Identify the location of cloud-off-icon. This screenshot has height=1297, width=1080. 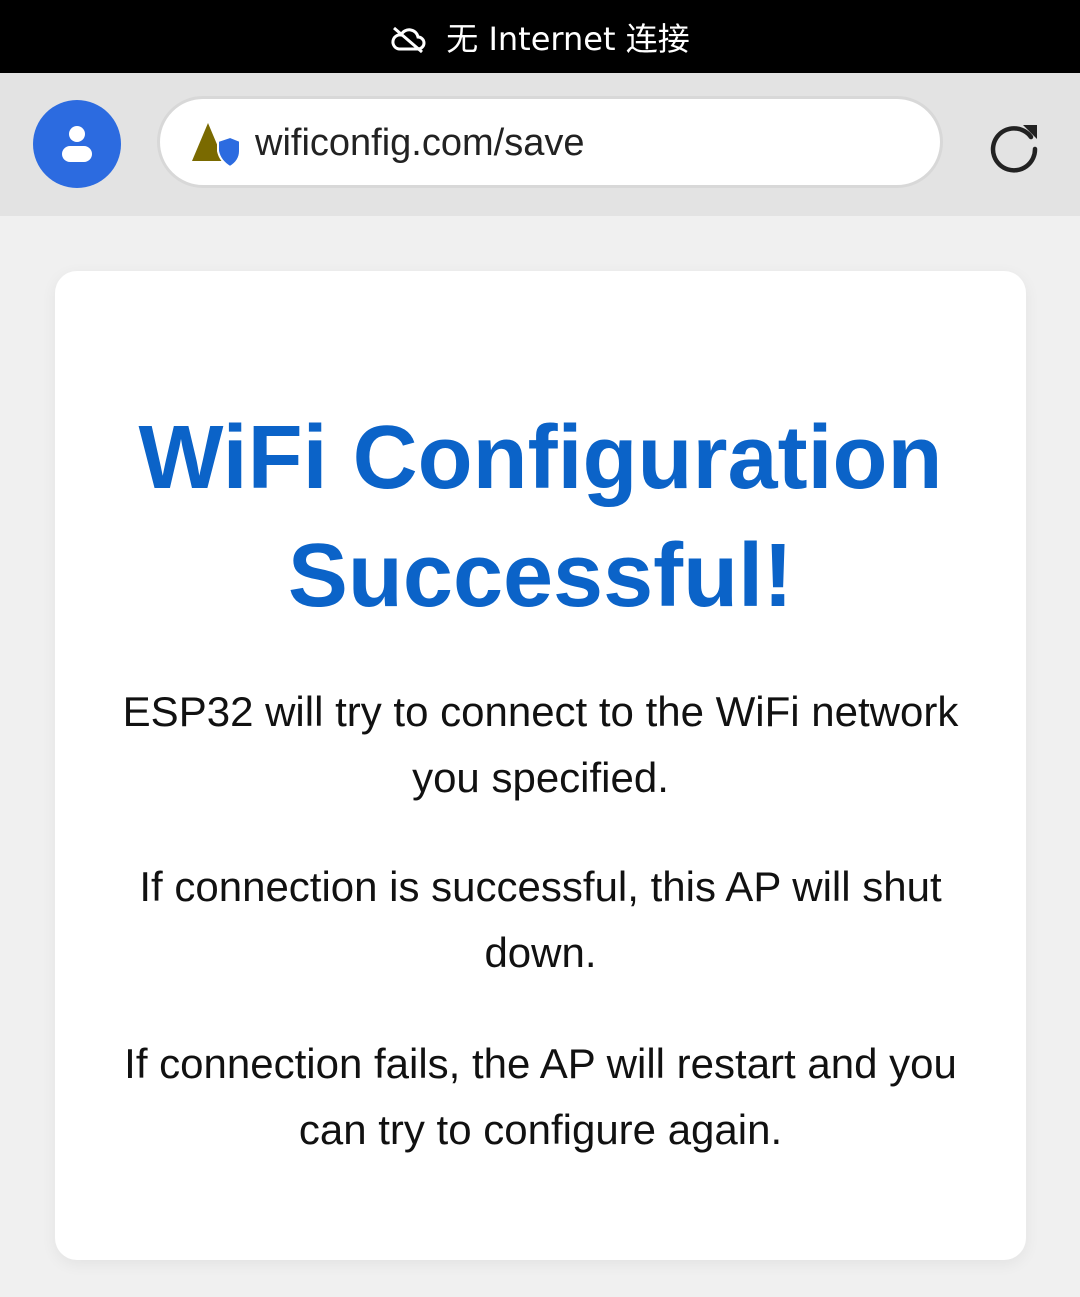
(408, 38).